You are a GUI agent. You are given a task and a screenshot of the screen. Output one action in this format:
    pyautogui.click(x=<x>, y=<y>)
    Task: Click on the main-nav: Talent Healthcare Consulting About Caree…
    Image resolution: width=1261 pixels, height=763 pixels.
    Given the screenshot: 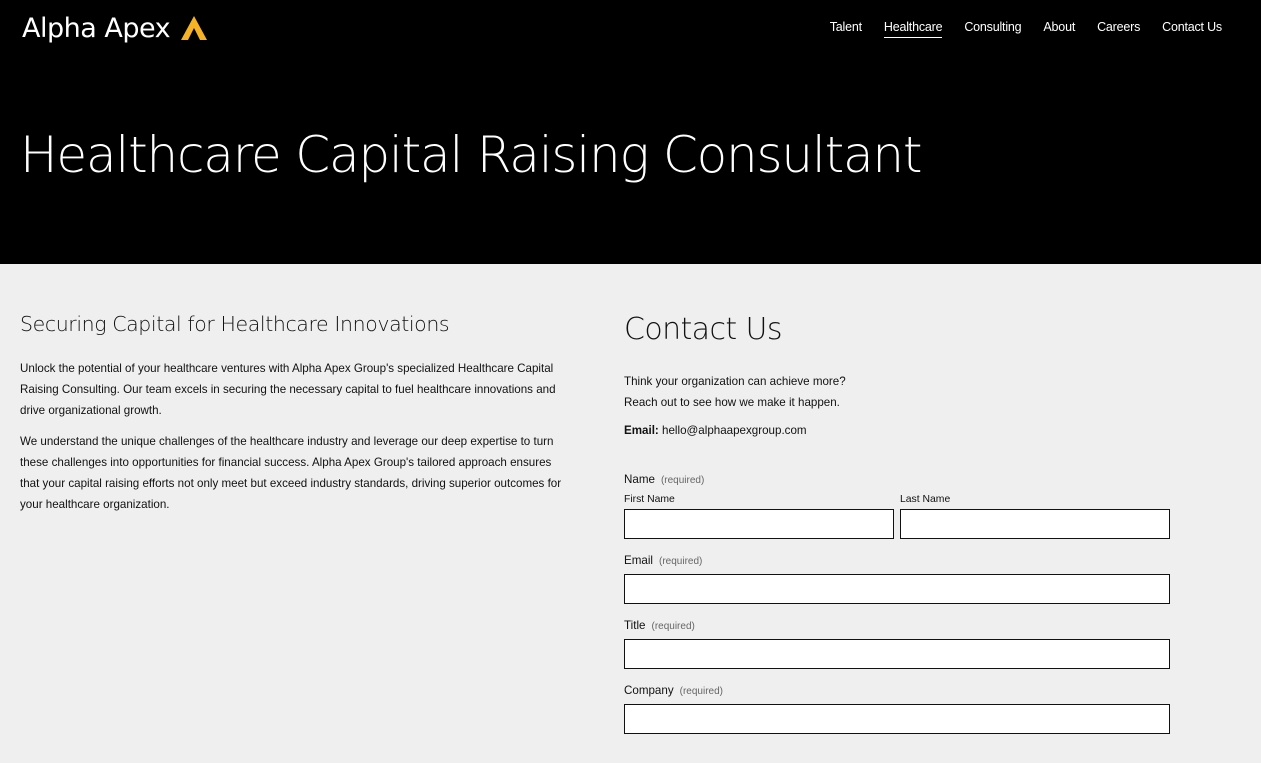 What is the action you would take?
    pyautogui.click(x=1026, y=29)
    